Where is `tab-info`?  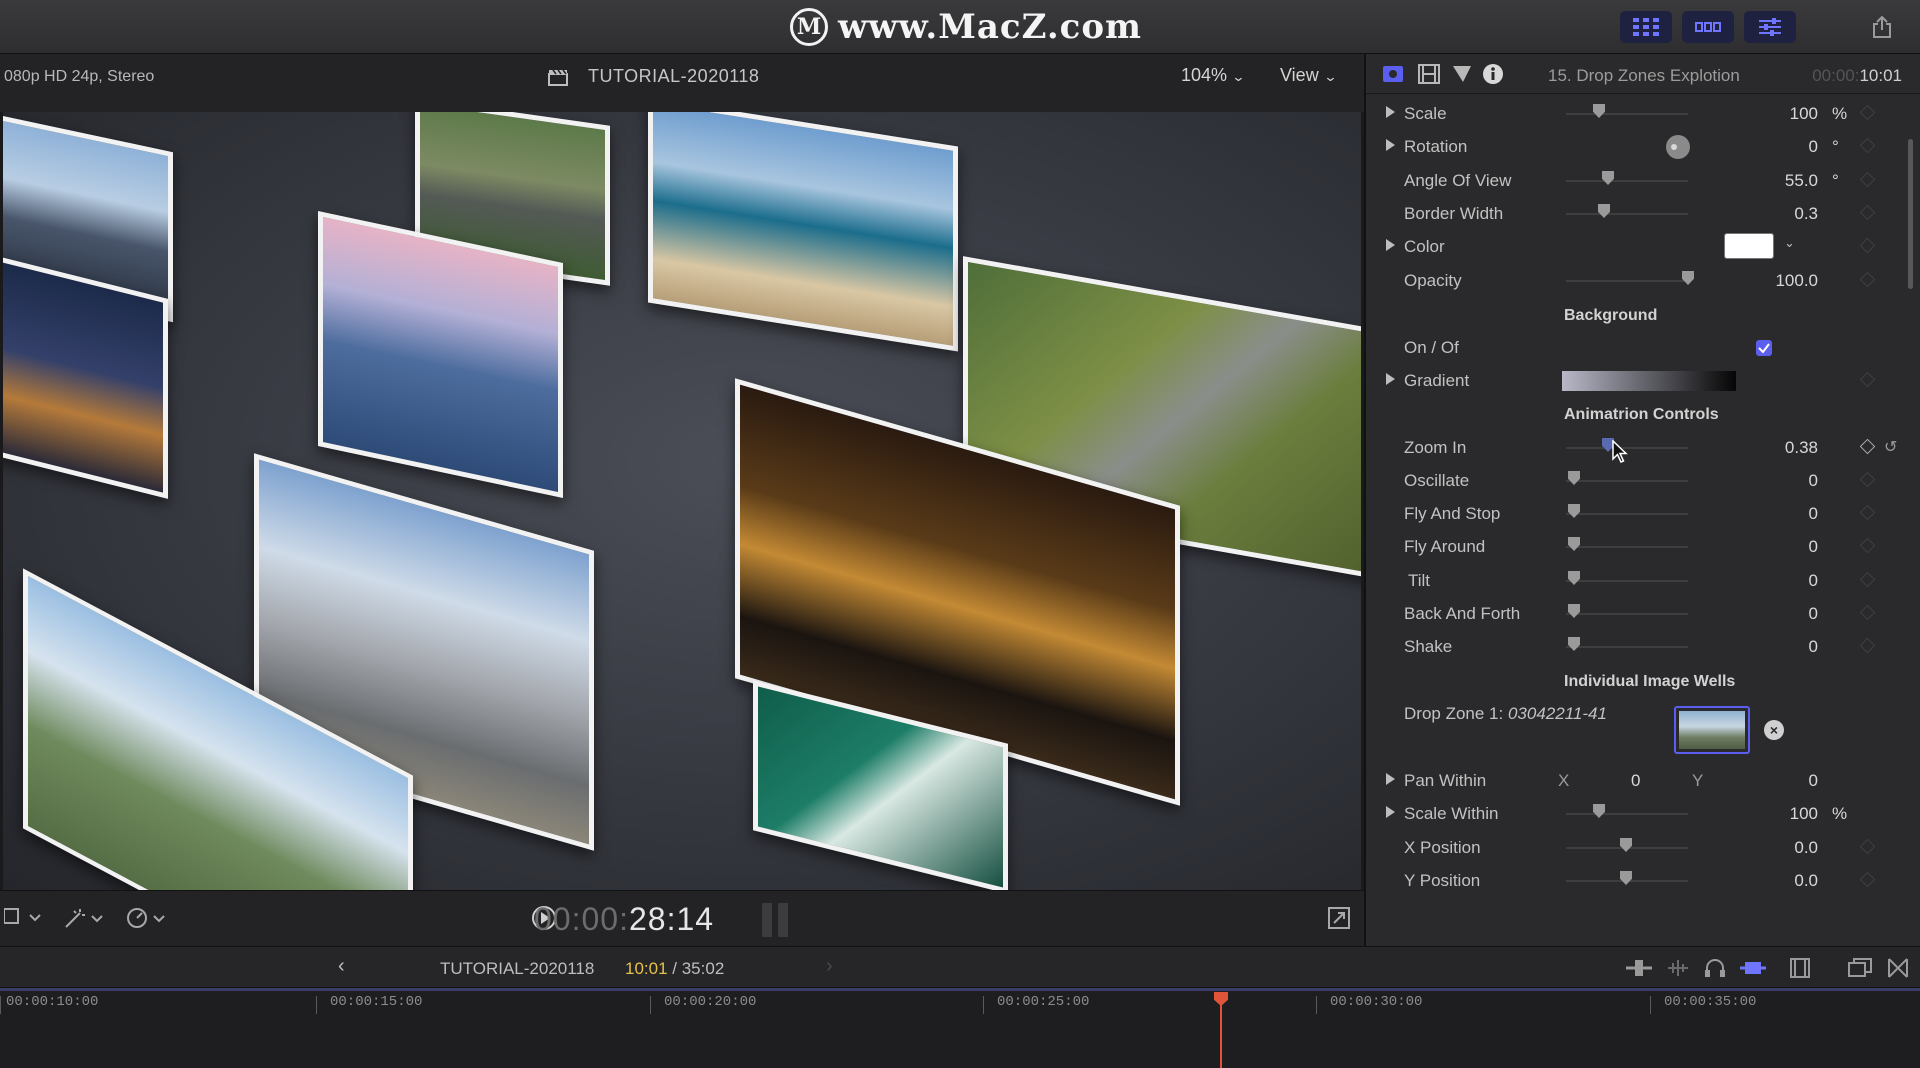
tab-info is located at coordinates (1493, 76).